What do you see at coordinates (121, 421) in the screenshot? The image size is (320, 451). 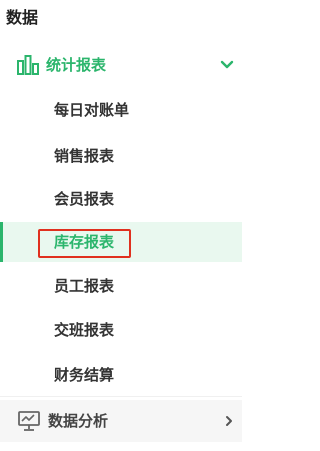 I see `group-data-analysis: 数据分析` at bounding box center [121, 421].